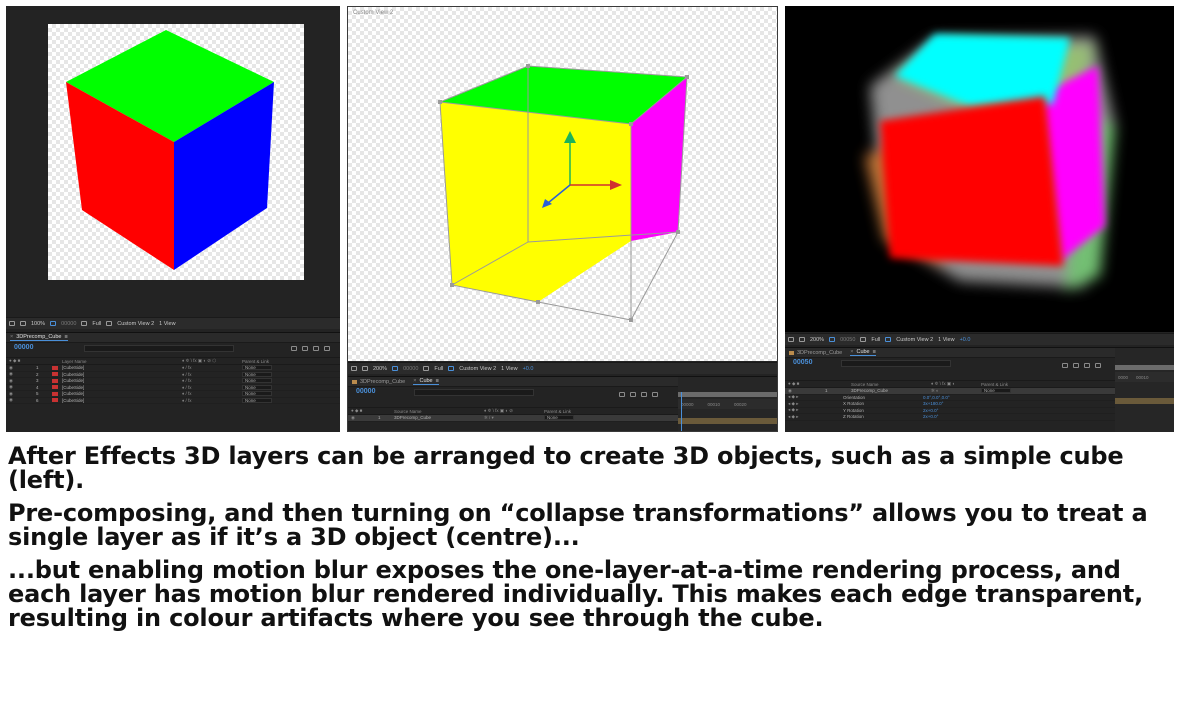  What do you see at coordinates (802, 339) in the screenshot?
I see `channel-icon` at bounding box center [802, 339].